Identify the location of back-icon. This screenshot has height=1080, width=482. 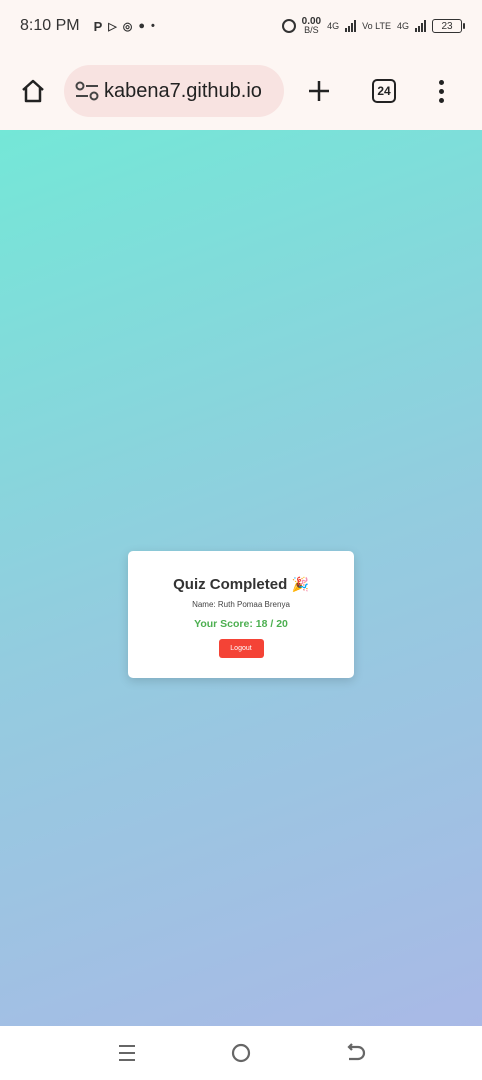
(356, 1052).